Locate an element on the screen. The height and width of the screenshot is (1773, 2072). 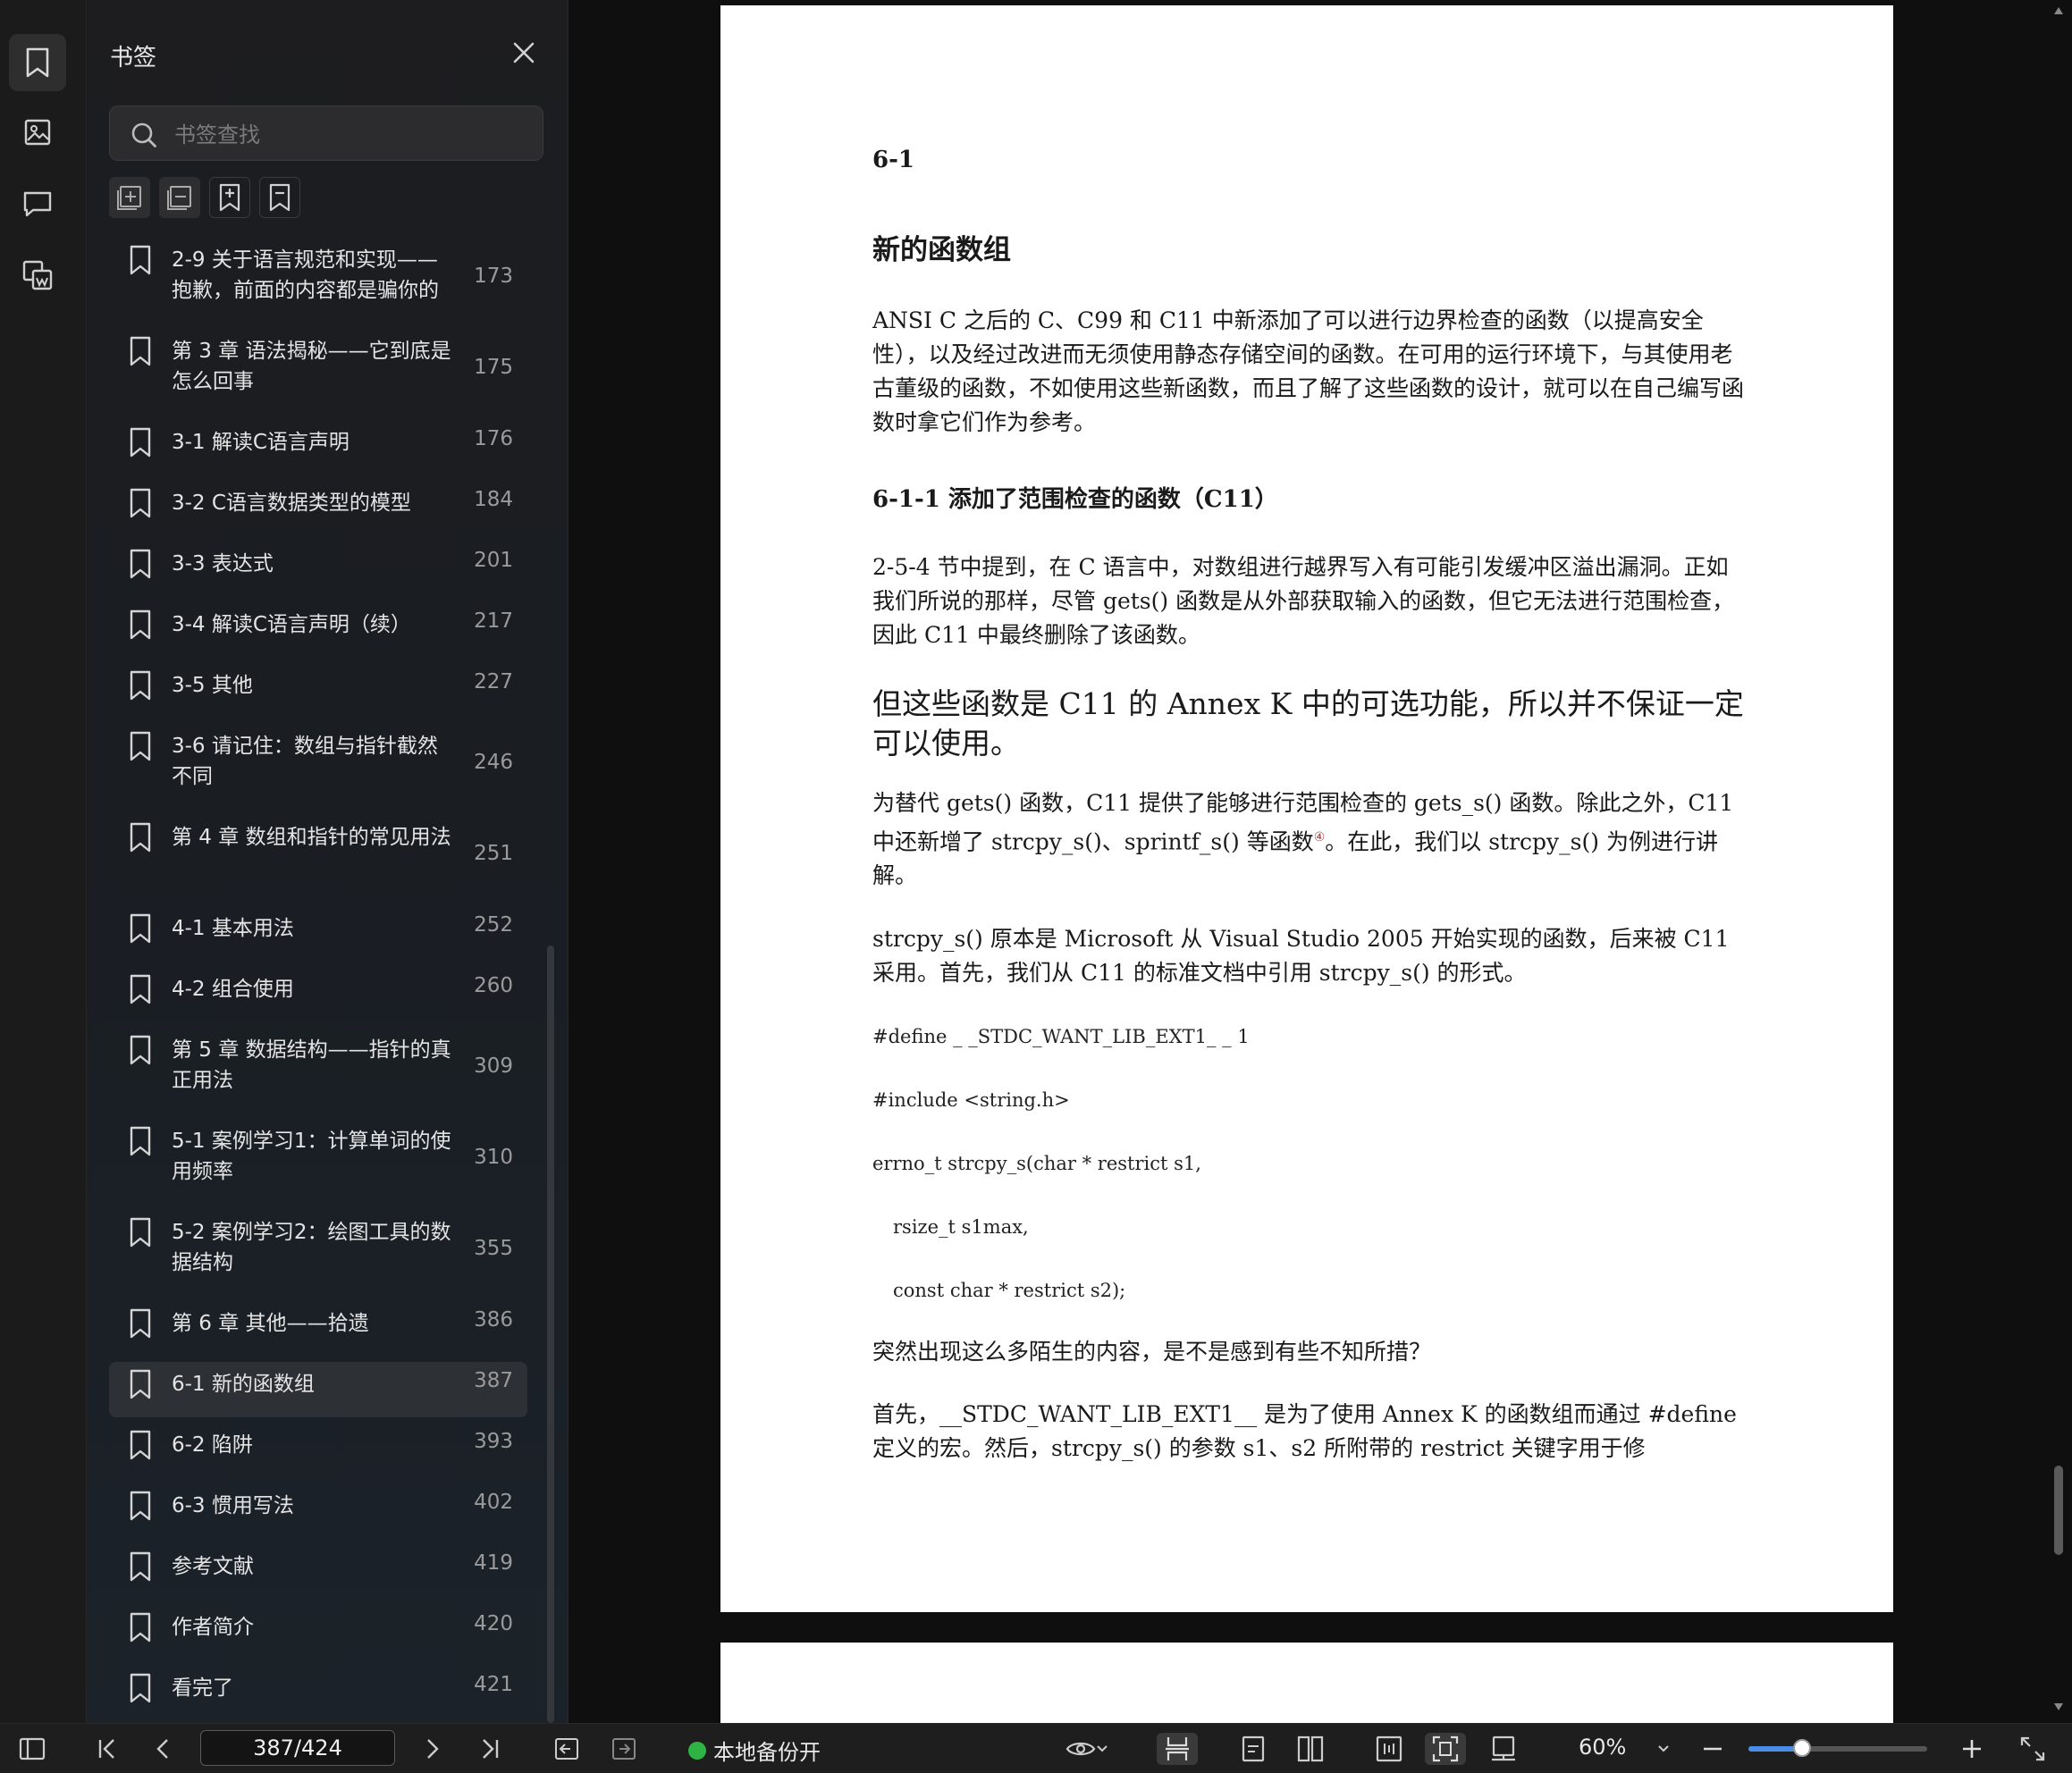
bookmark-page-number: 355 is located at coordinates (494, 1249).